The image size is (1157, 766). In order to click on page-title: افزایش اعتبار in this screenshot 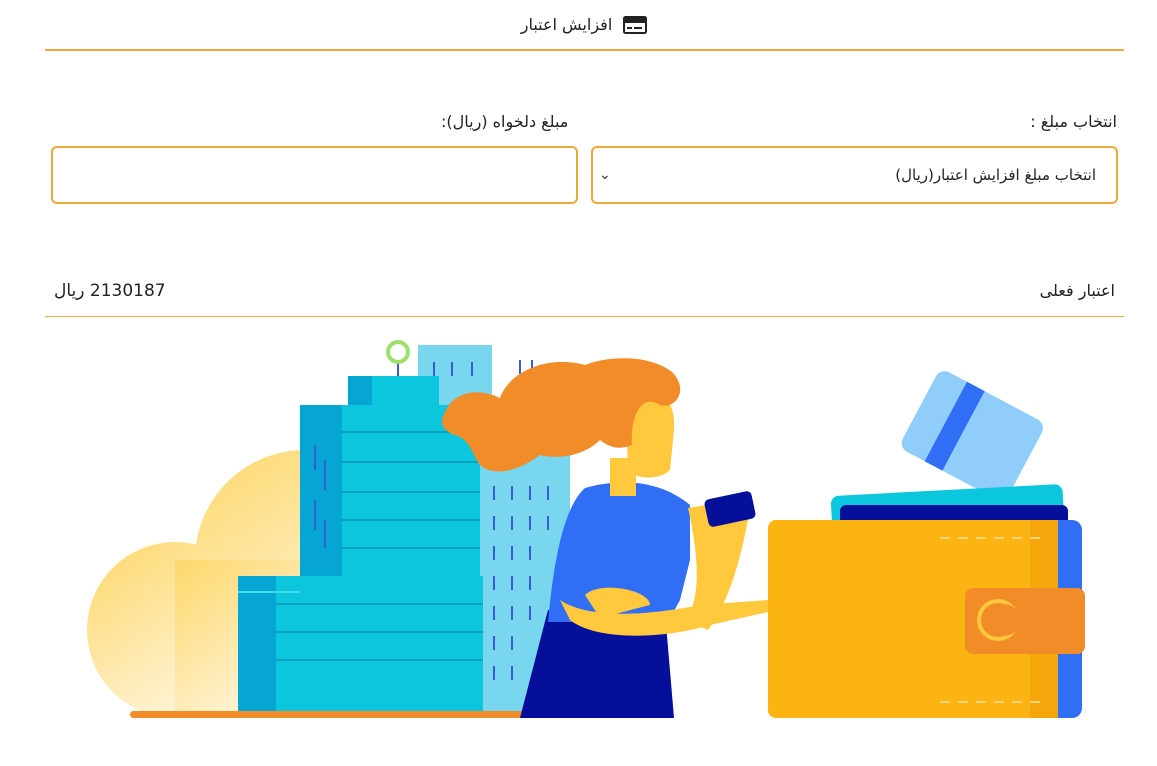, I will do `click(566, 24)`.